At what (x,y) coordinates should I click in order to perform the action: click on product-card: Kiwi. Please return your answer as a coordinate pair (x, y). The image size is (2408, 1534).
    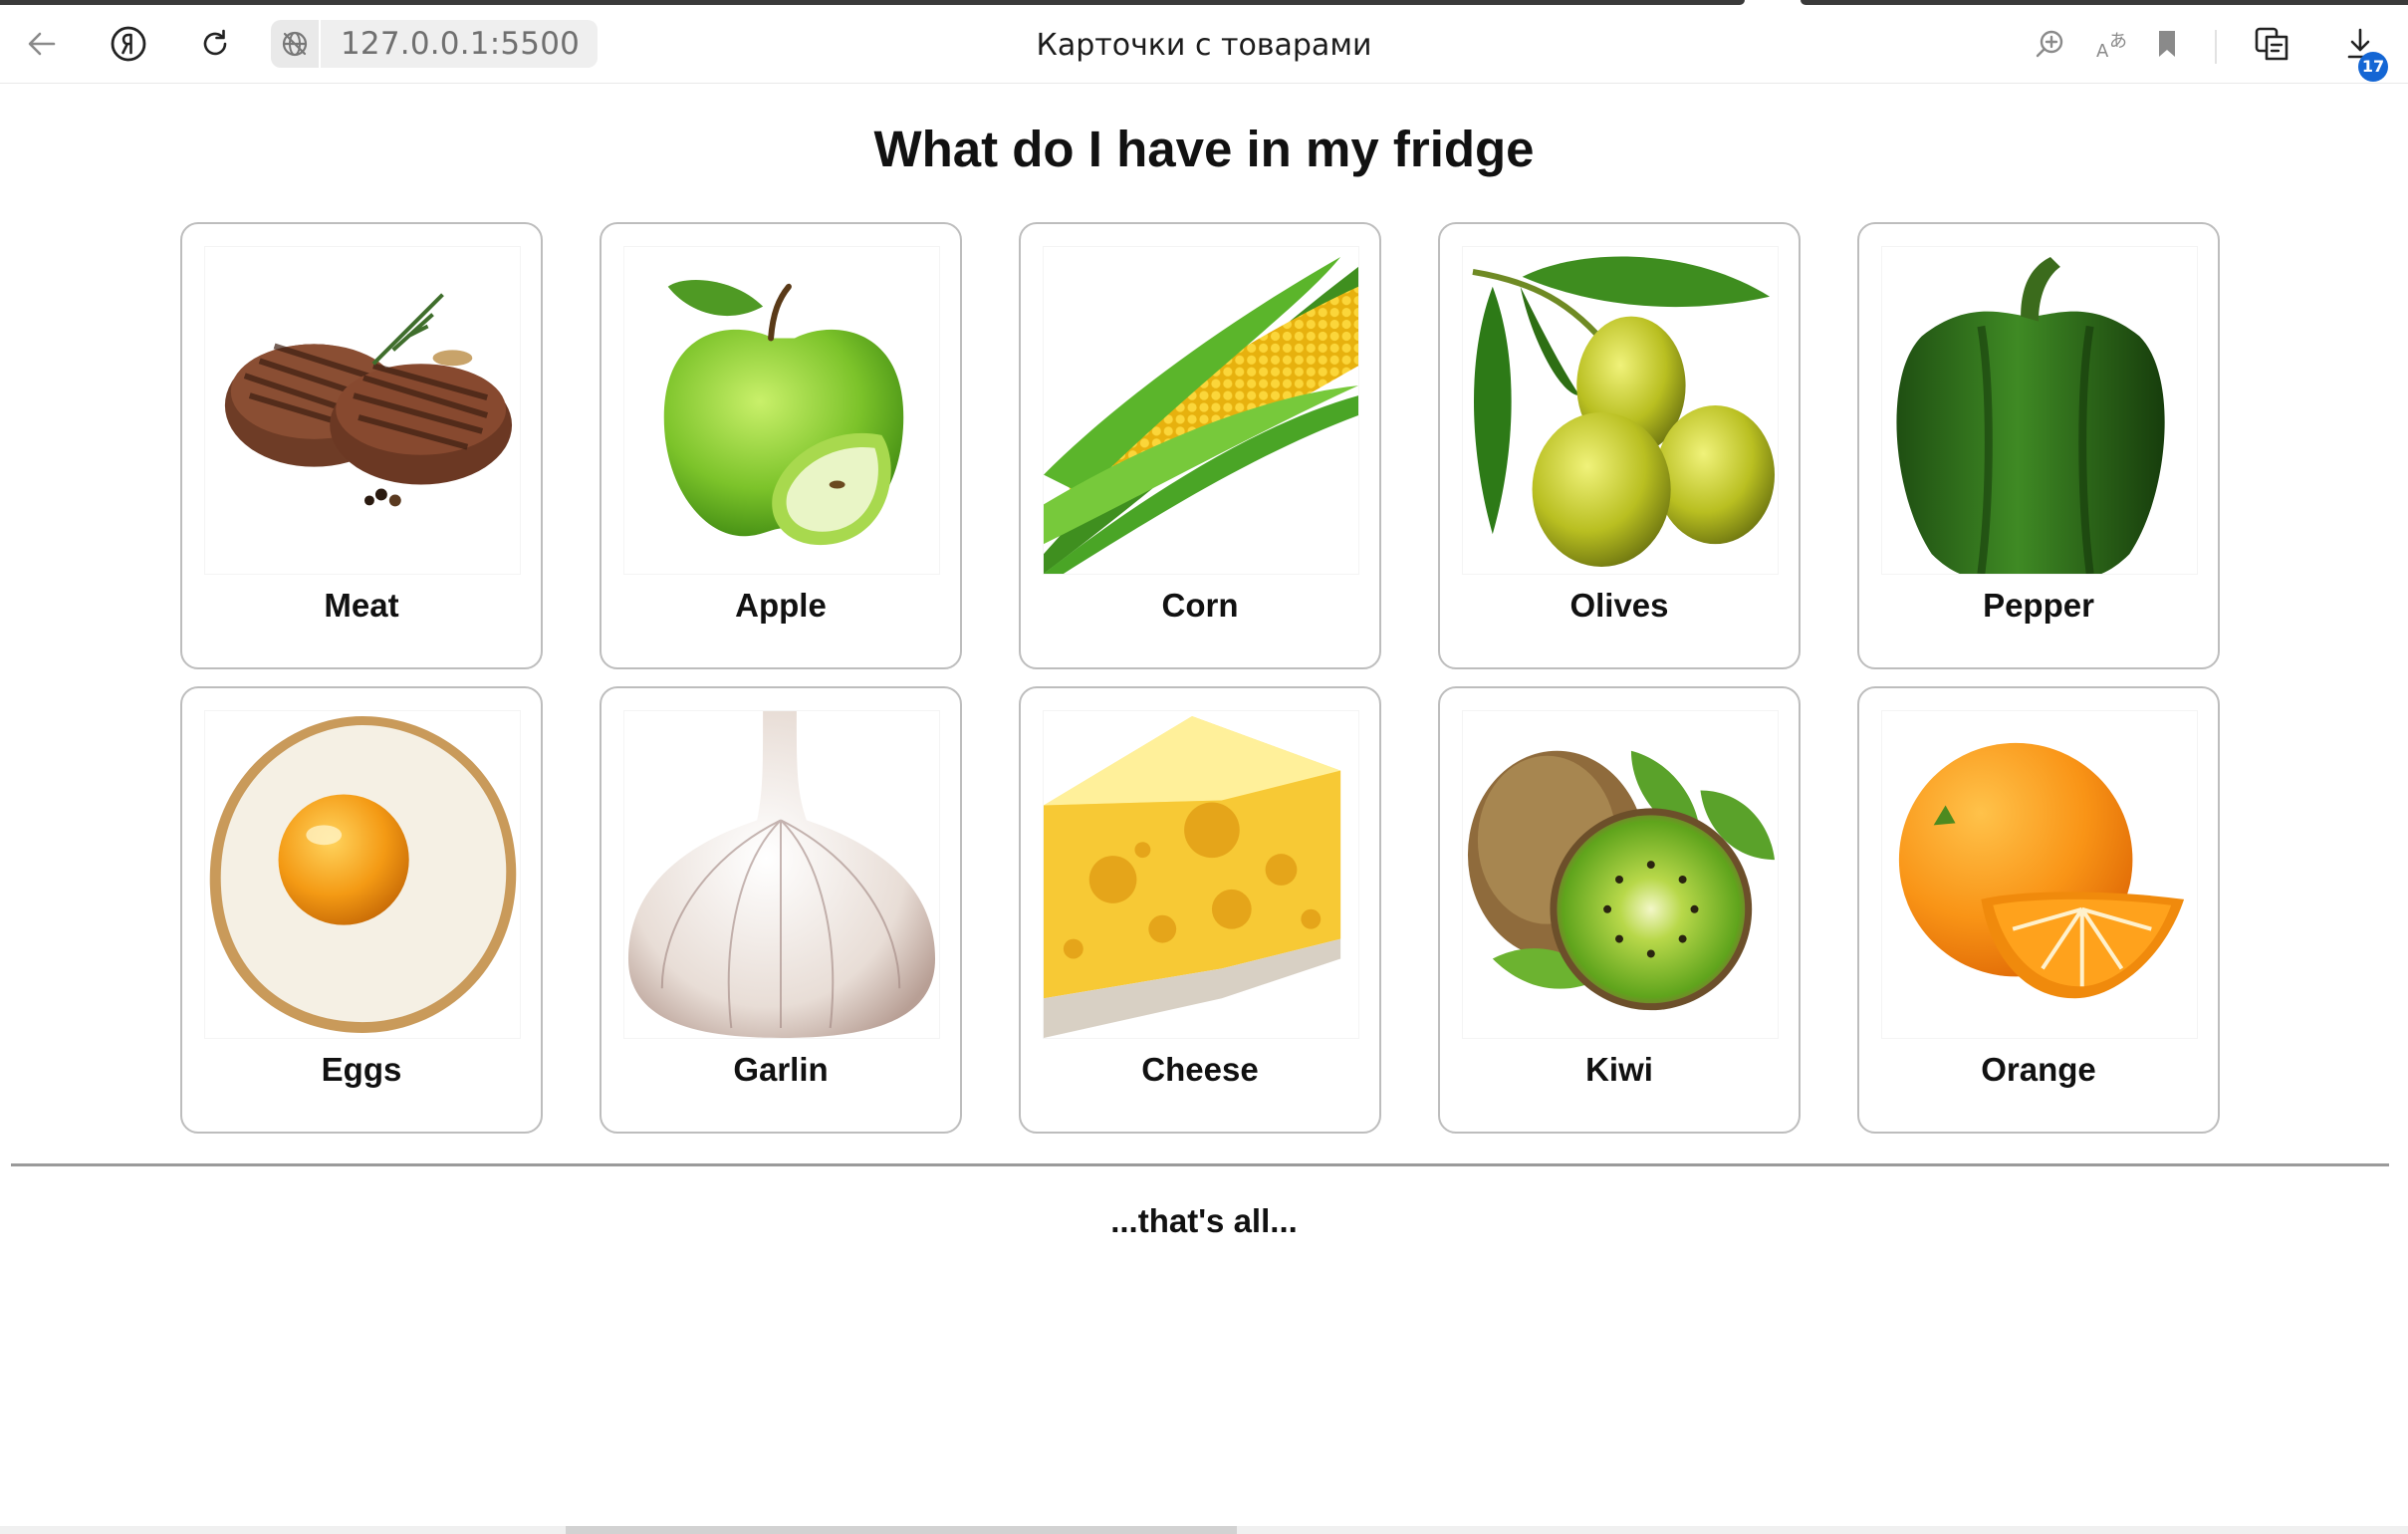
    Looking at the image, I should click on (1619, 910).